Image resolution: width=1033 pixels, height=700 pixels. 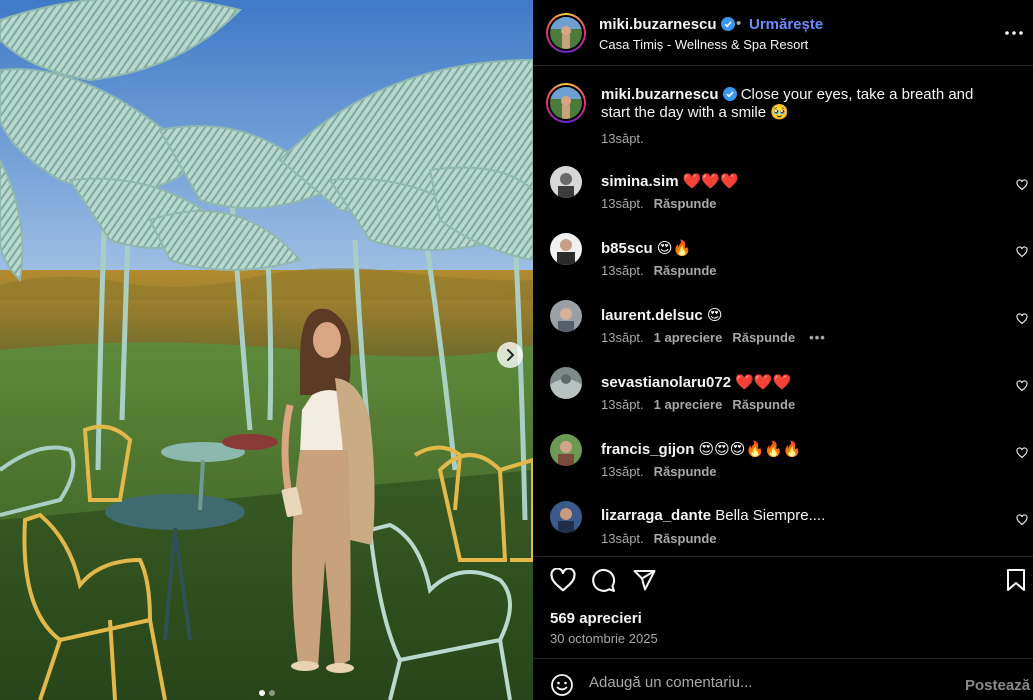 What do you see at coordinates (674, 248) in the screenshot?
I see `comment-text: 😍🔥` at bounding box center [674, 248].